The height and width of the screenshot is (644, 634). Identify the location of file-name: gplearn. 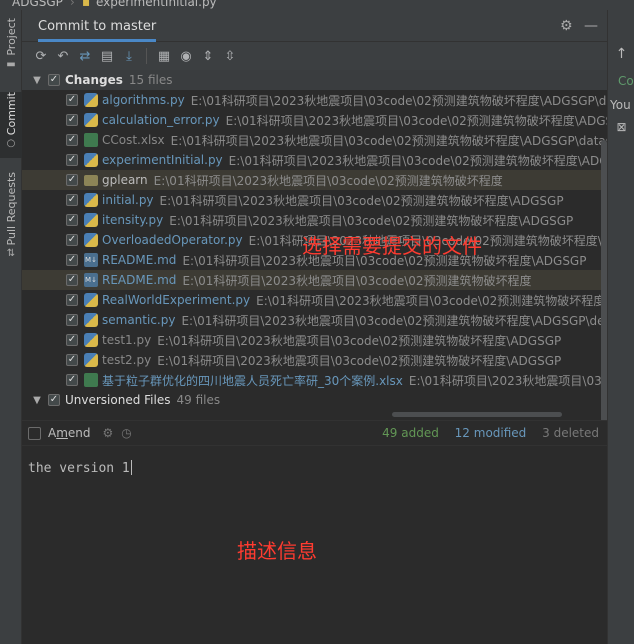
(125, 180).